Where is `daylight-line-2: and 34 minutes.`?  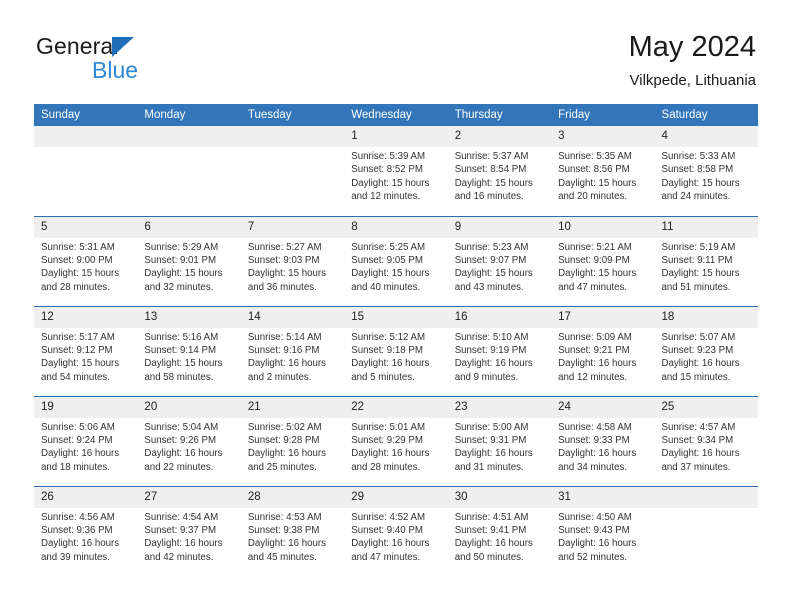 daylight-line-2: and 34 minutes. is located at coordinates (593, 467).